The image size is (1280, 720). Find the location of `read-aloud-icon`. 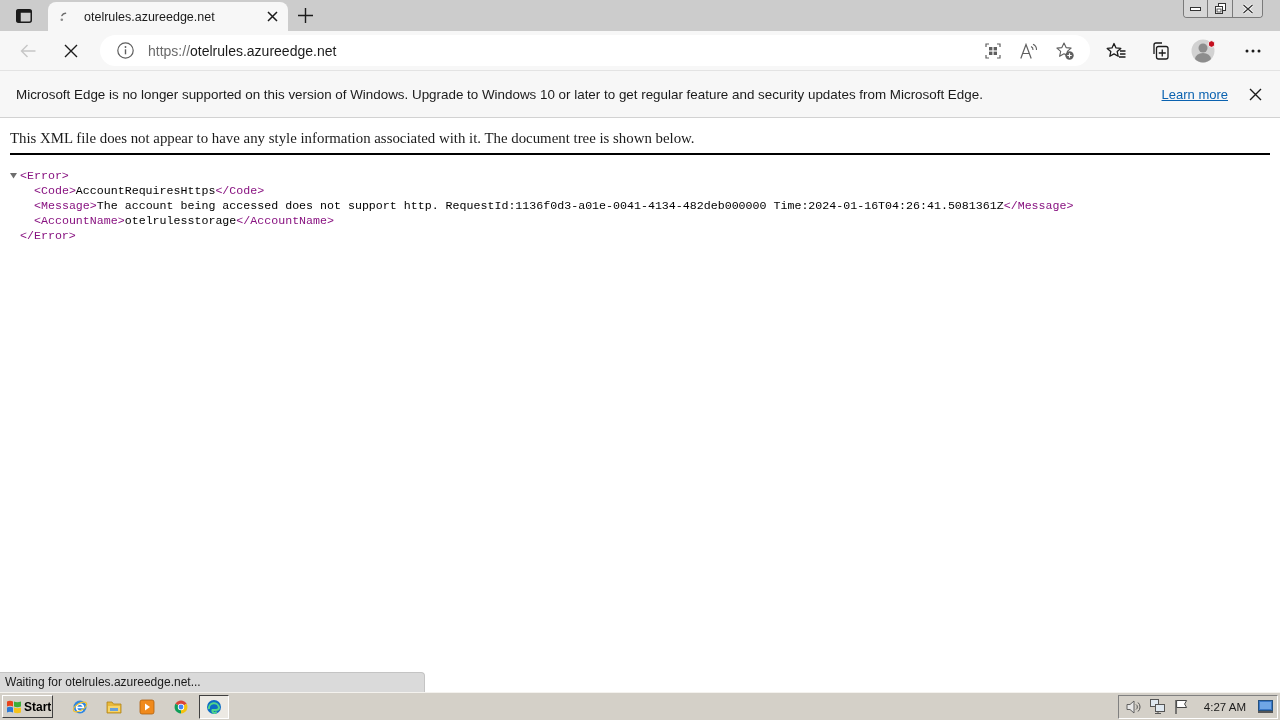

read-aloud-icon is located at coordinates (1029, 50).